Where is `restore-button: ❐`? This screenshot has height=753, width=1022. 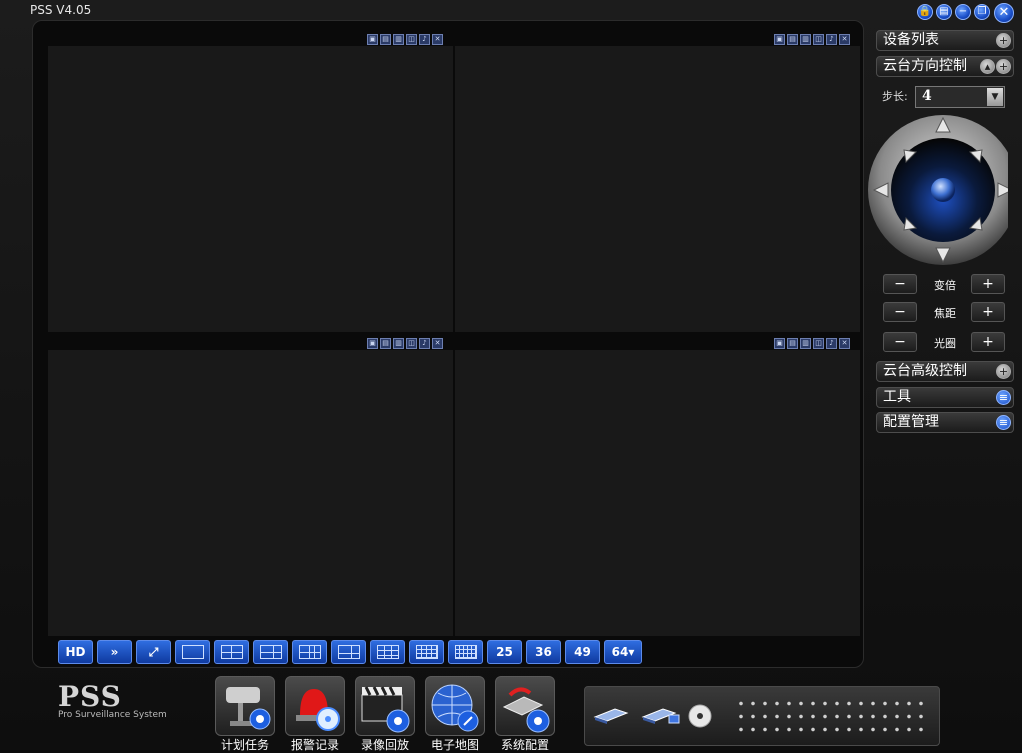 restore-button: ❐ is located at coordinates (982, 12).